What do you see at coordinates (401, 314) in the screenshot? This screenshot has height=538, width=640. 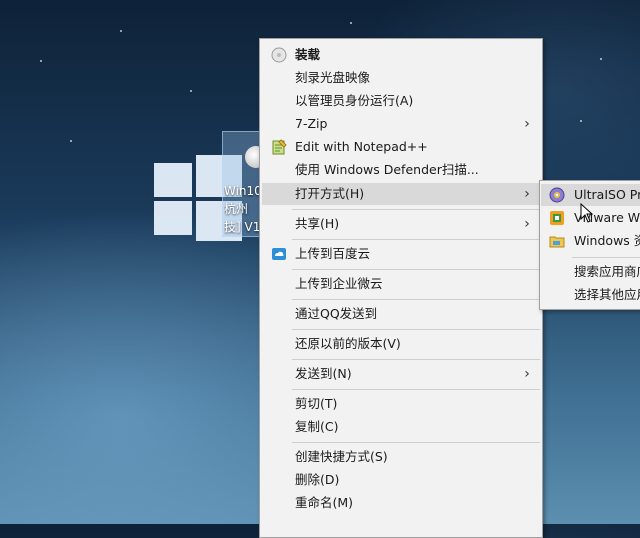 I see `menu-item-send-via-qq: 通过QQ发送到` at bounding box center [401, 314].